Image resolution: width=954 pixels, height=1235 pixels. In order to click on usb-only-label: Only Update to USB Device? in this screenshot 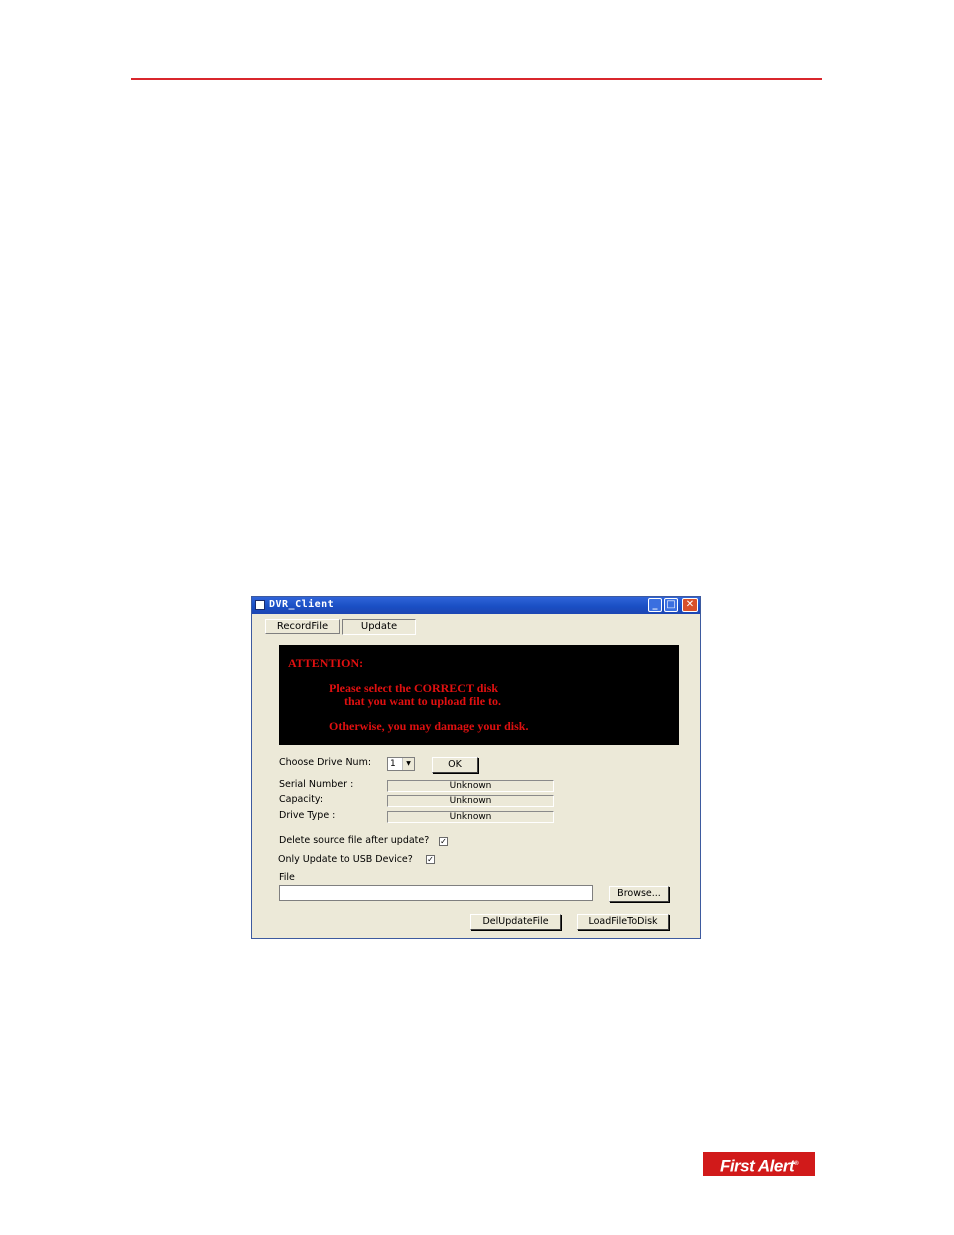, I will do `click(345, 859)`.